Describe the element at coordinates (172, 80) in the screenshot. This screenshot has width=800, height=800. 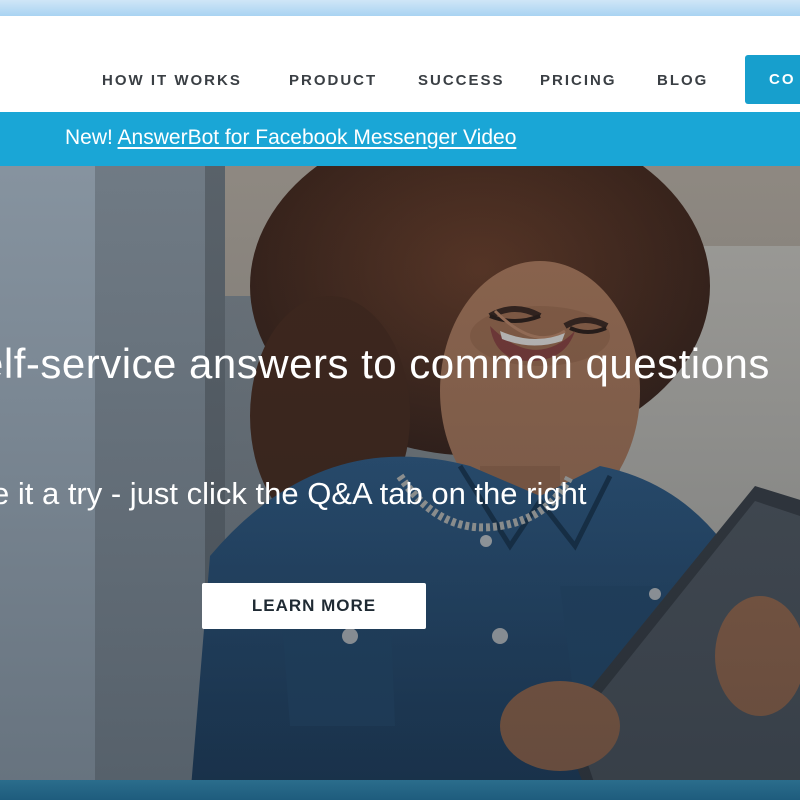
I see `nav-how-it-works: HOW IT WORKS` at that location.